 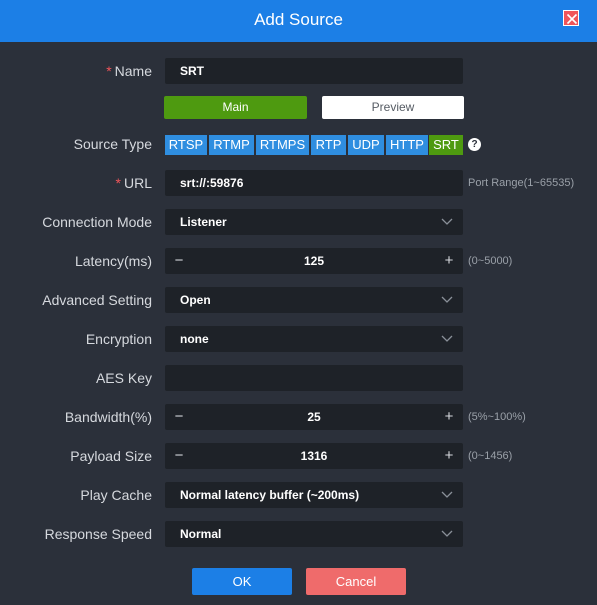 What do you see at coordinates (98, 534) in the screenshot?
I see `response-speed-label: Response Speed` at bounding box center [98, 534].